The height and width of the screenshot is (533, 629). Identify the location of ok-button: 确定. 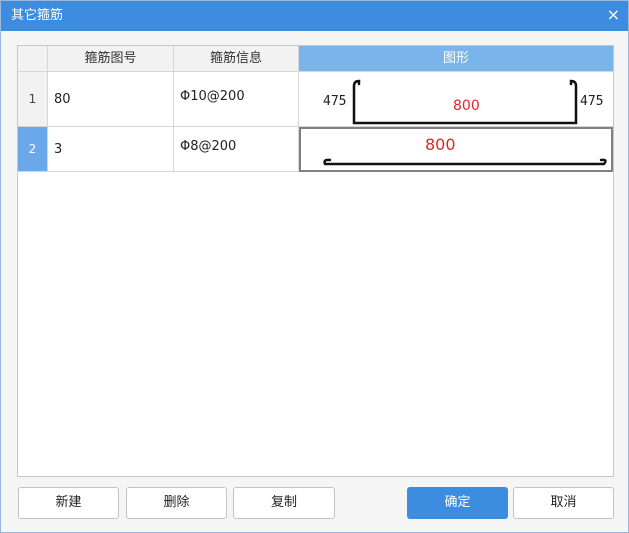
(457, 503).